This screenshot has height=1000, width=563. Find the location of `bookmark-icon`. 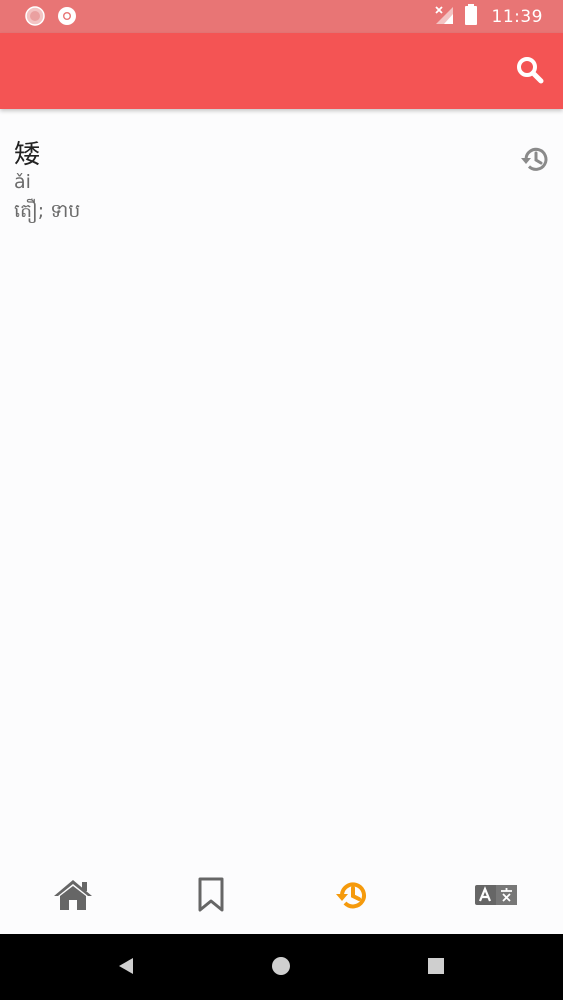

bookmark-icon is located at coordinates (211, 897).